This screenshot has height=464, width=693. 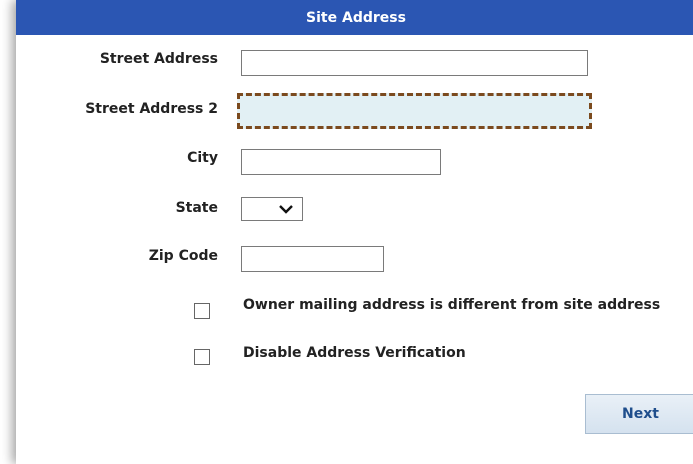 What do you see at coordinates (272, 209) in the screenshot?
I see `state-select` at bounding box center [272, 209].